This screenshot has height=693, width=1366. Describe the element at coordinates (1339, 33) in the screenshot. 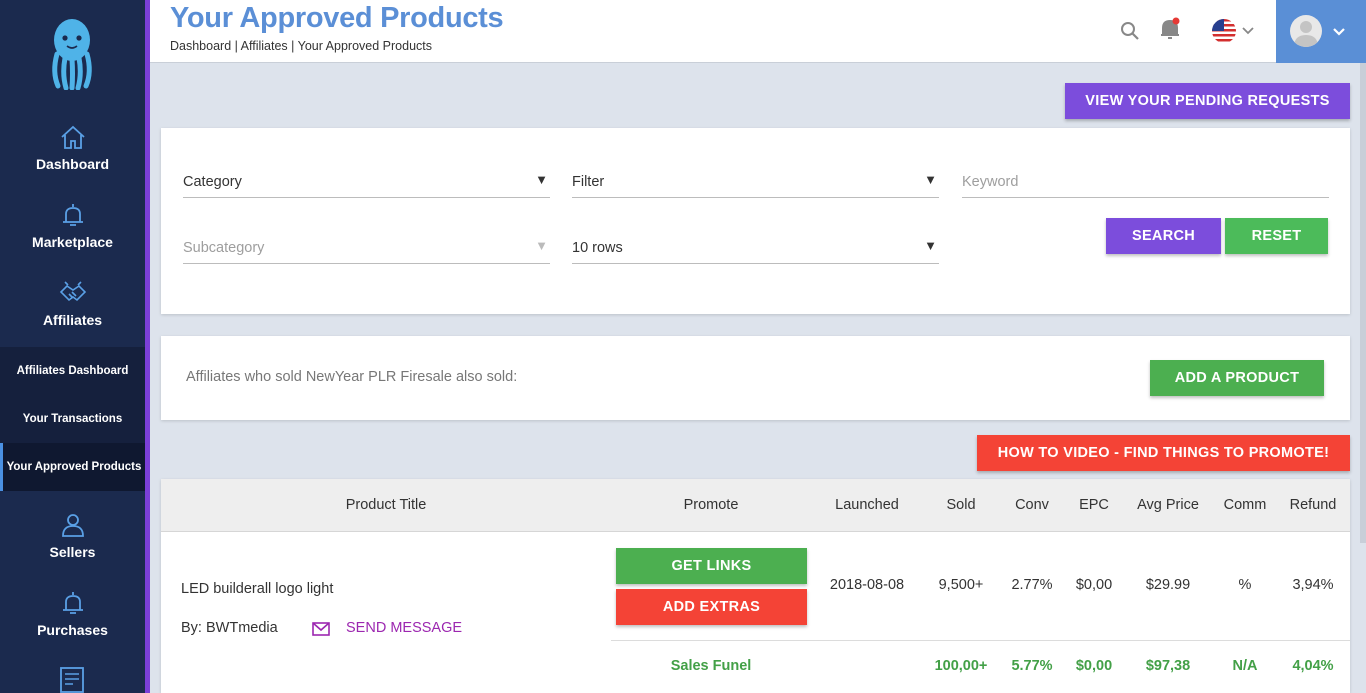

I see `chevron-down-icon` at that location.